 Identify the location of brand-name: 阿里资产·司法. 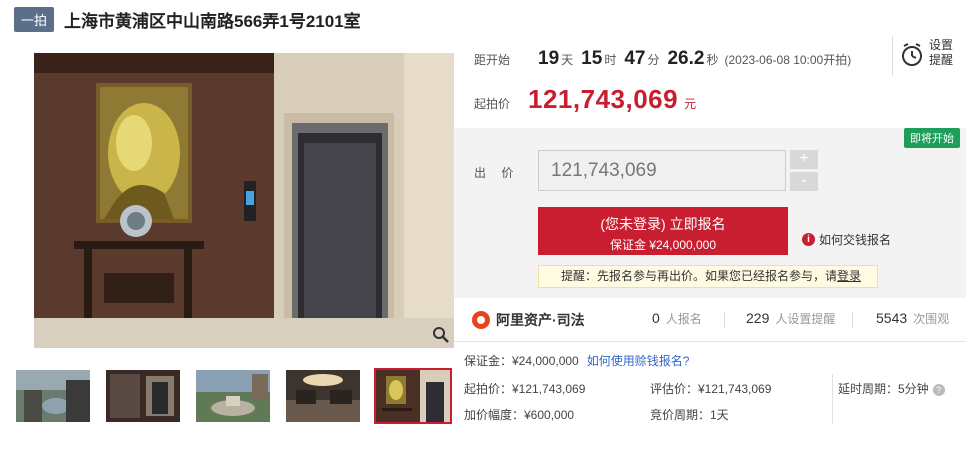
(540, 320).